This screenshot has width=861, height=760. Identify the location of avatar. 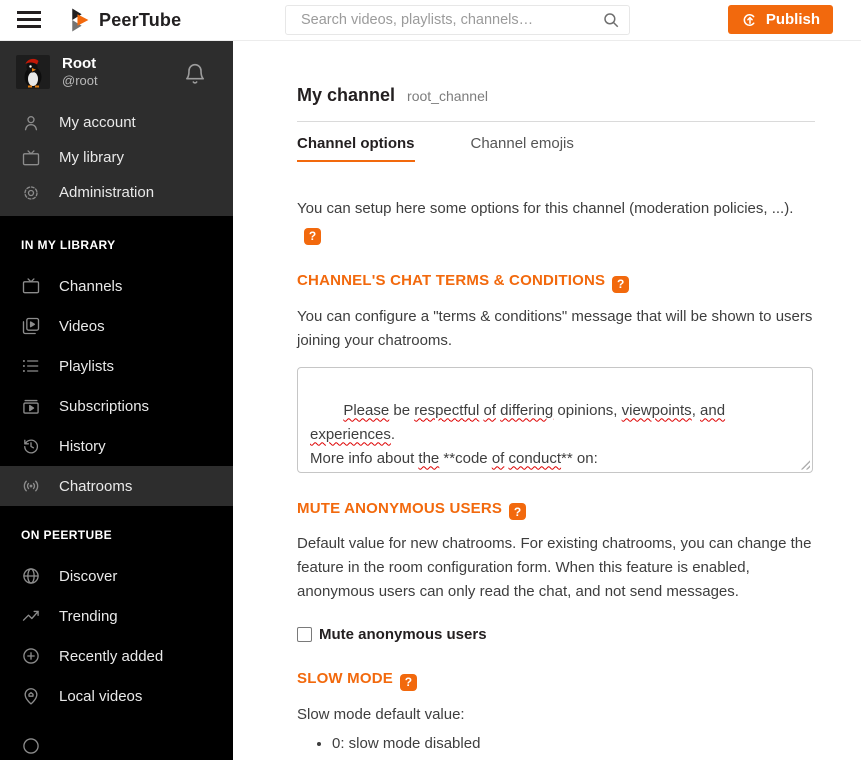
(33, 72).